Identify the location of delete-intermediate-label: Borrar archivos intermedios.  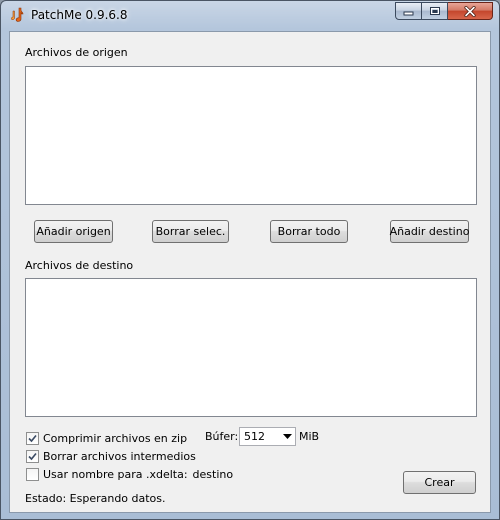
(119, 456).